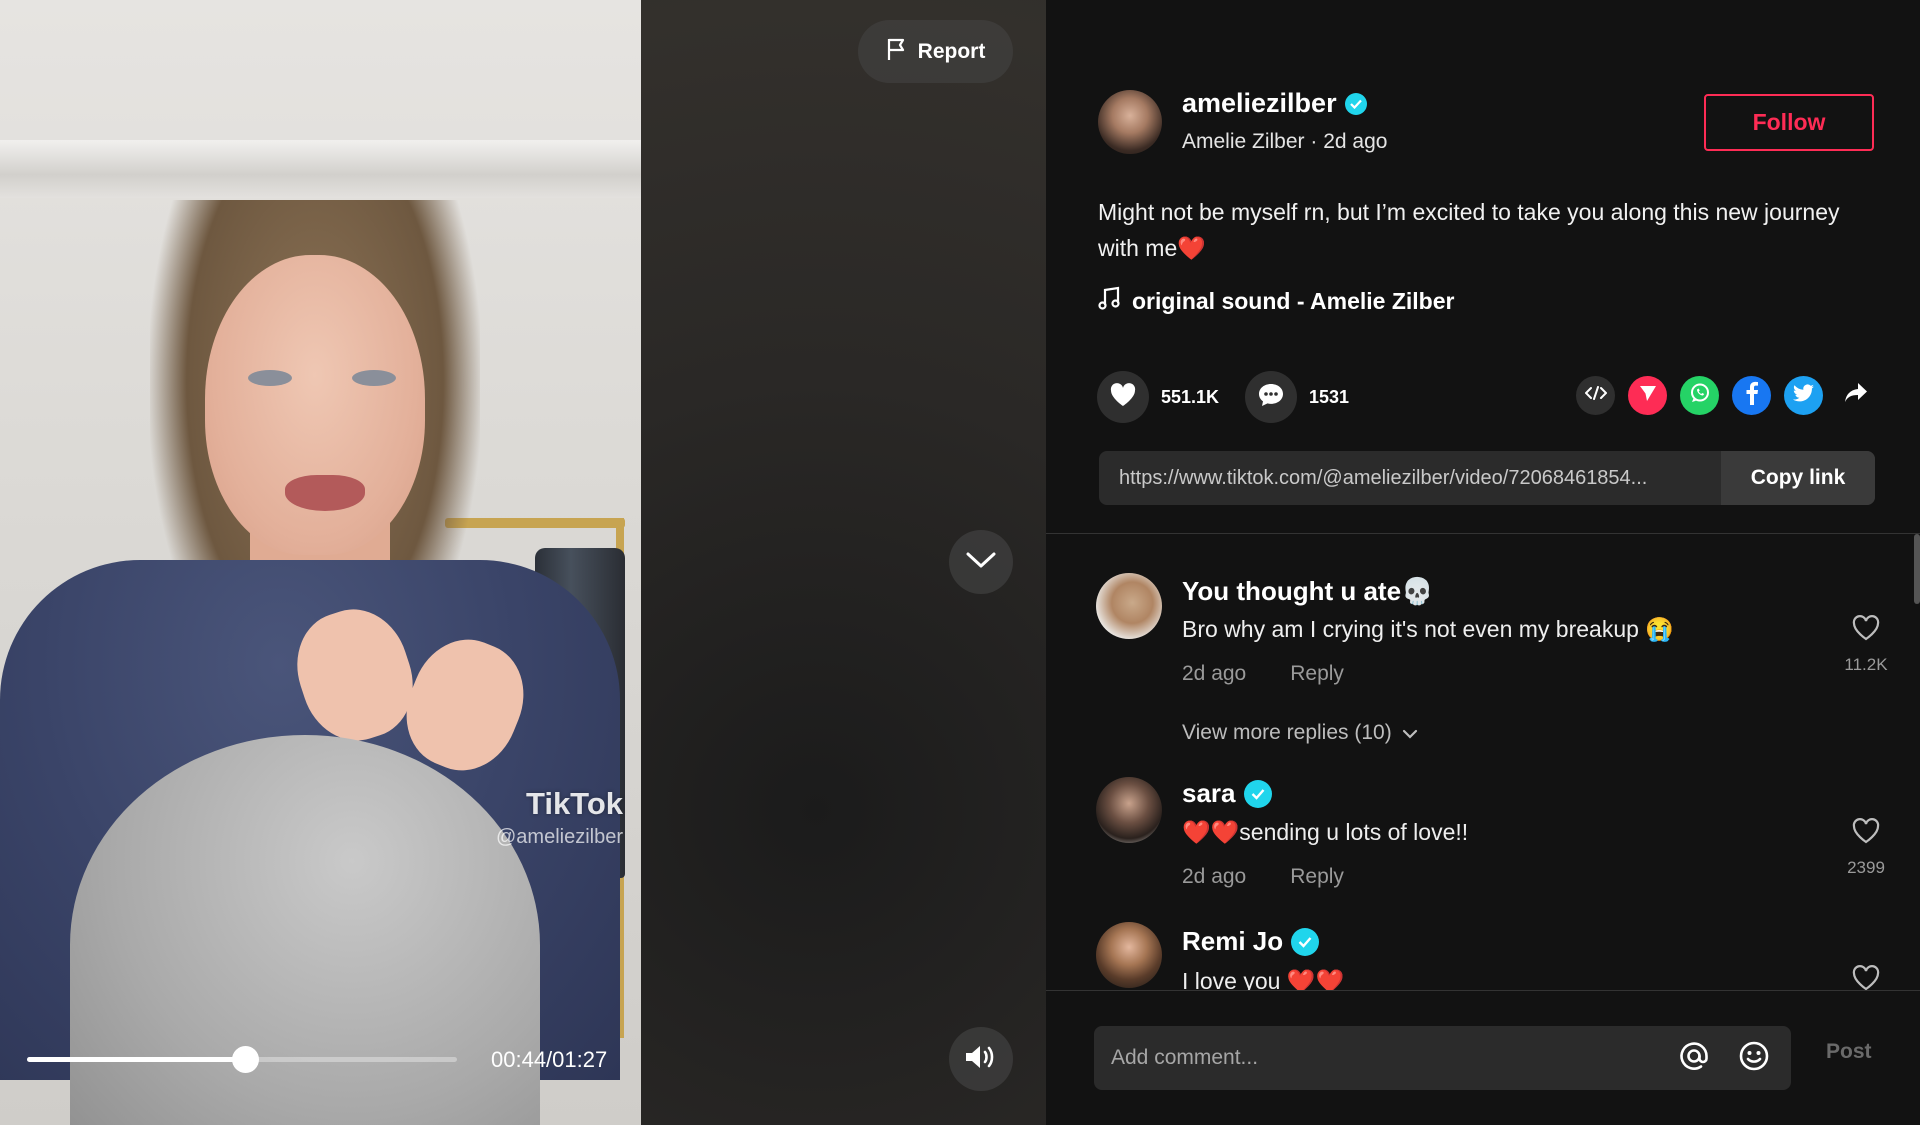 The height and width of the screenshot is (1125, 1920). I want to click on progress-handle, so click(245, 1059).